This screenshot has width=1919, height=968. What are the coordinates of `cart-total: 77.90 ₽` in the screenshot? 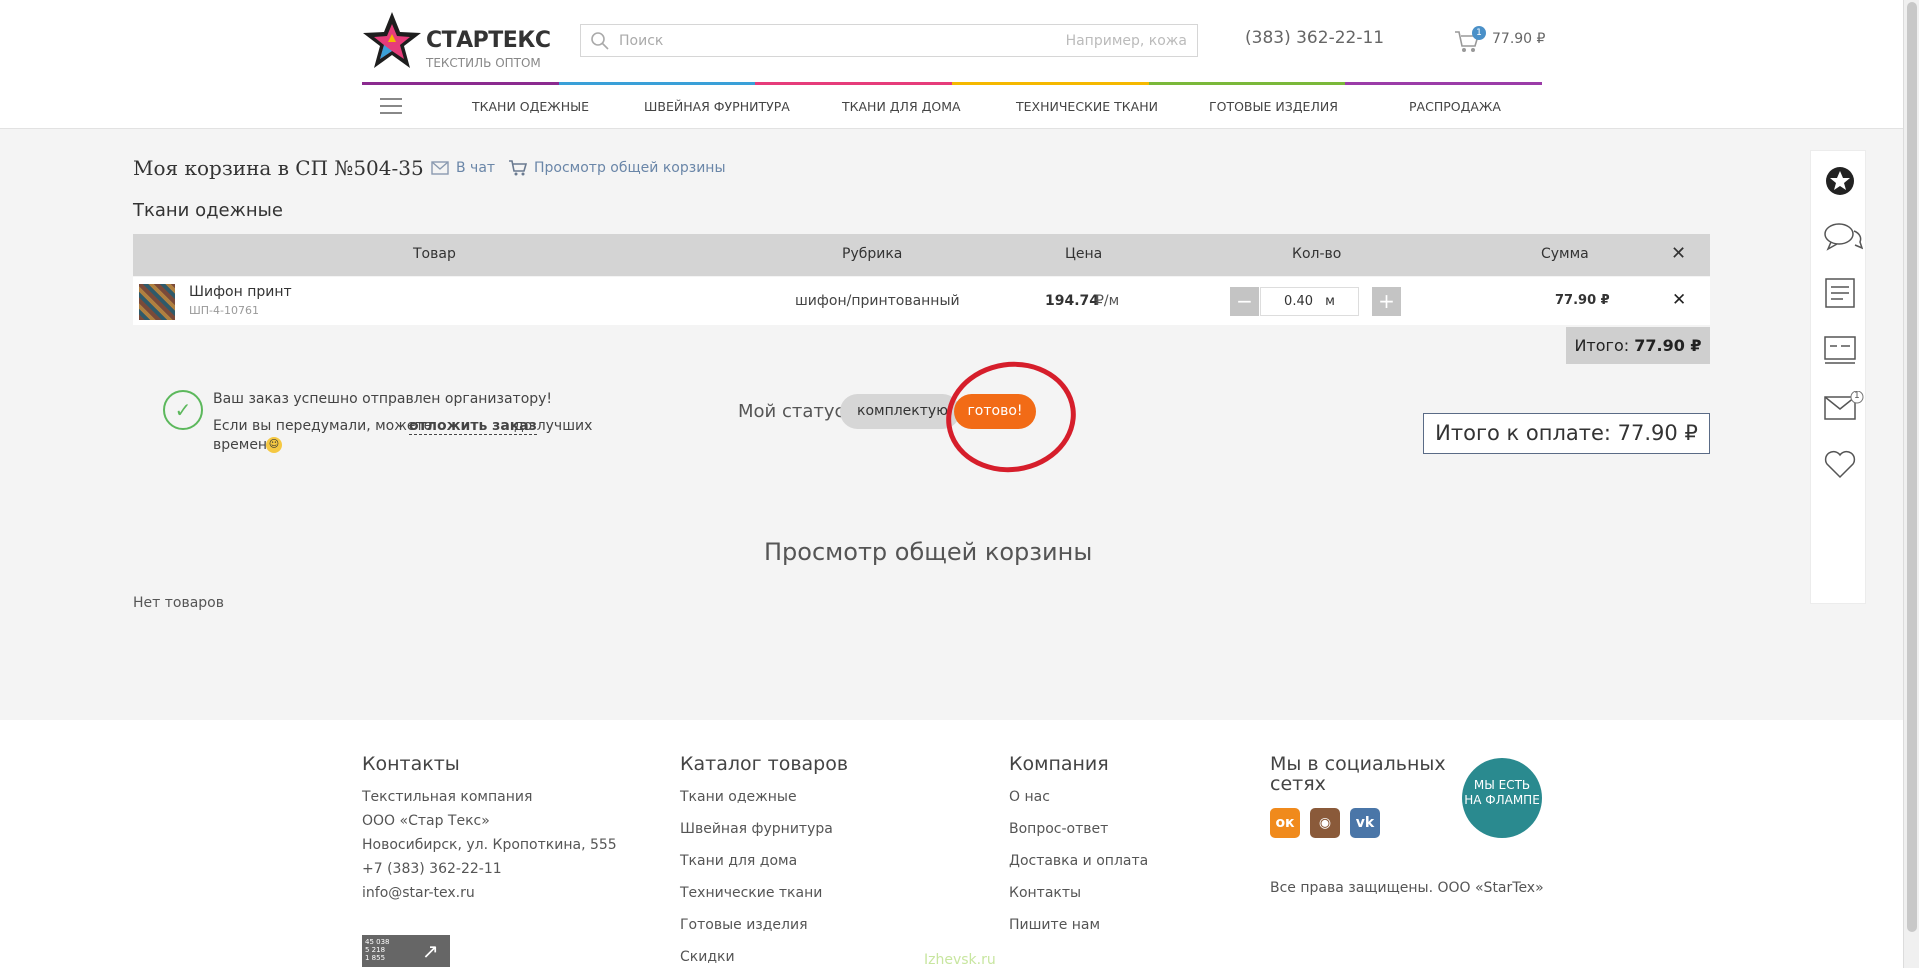 It's located at (1519, 39).